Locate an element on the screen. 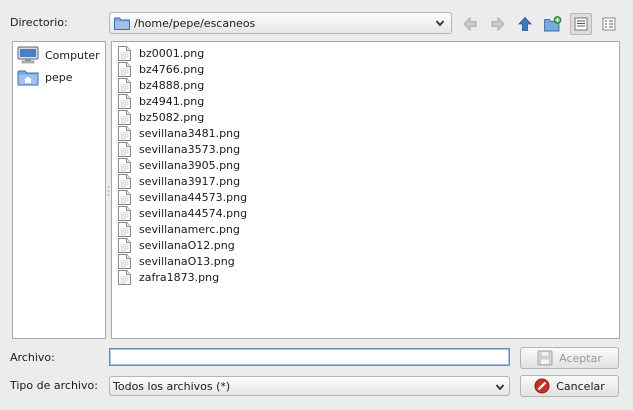 This screenshot has width=633, height=410. file-row: bz4888.png is located at coordinates (161, 85).